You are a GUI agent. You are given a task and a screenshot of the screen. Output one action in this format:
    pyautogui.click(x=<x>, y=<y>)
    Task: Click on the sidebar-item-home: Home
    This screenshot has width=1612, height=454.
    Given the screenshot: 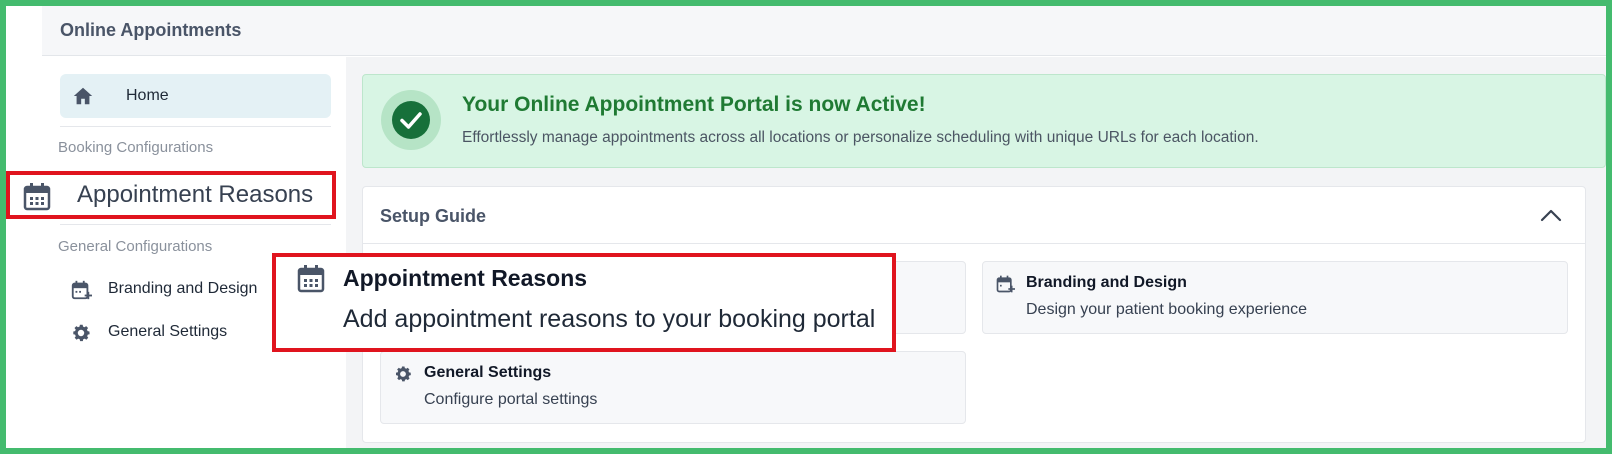 What is the action you would take?
    pyautogui.click(x=195, y=96)
    